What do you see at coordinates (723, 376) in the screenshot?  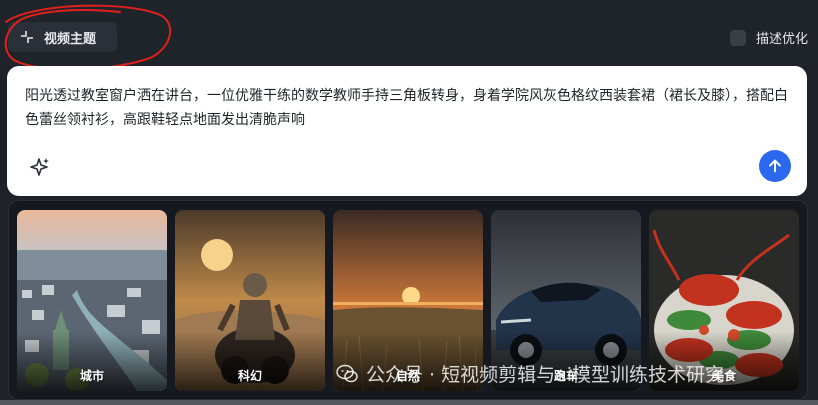 I see `tile-label: 美食` at bounding box center [723, 376].